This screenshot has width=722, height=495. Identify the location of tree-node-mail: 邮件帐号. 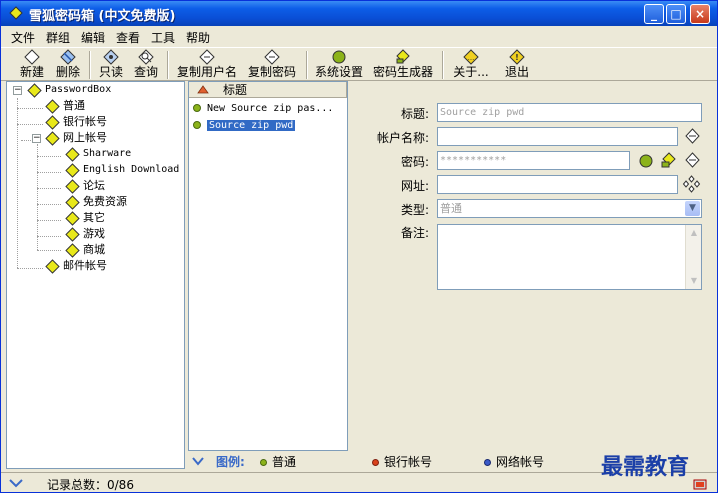
(76, 266).